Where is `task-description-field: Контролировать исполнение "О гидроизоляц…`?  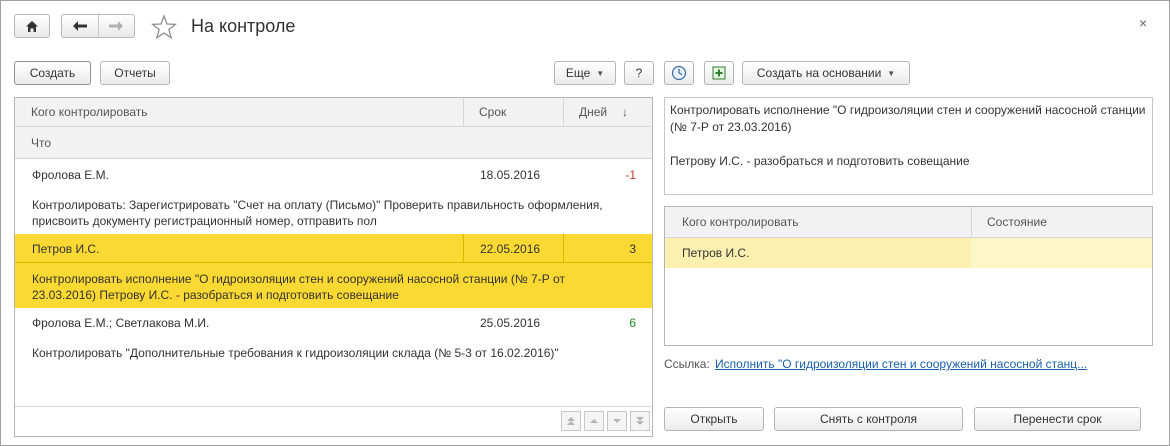 task-description-field: Контролировать исполнение "О гидроизоляц… is located at coordinates (908, 146).